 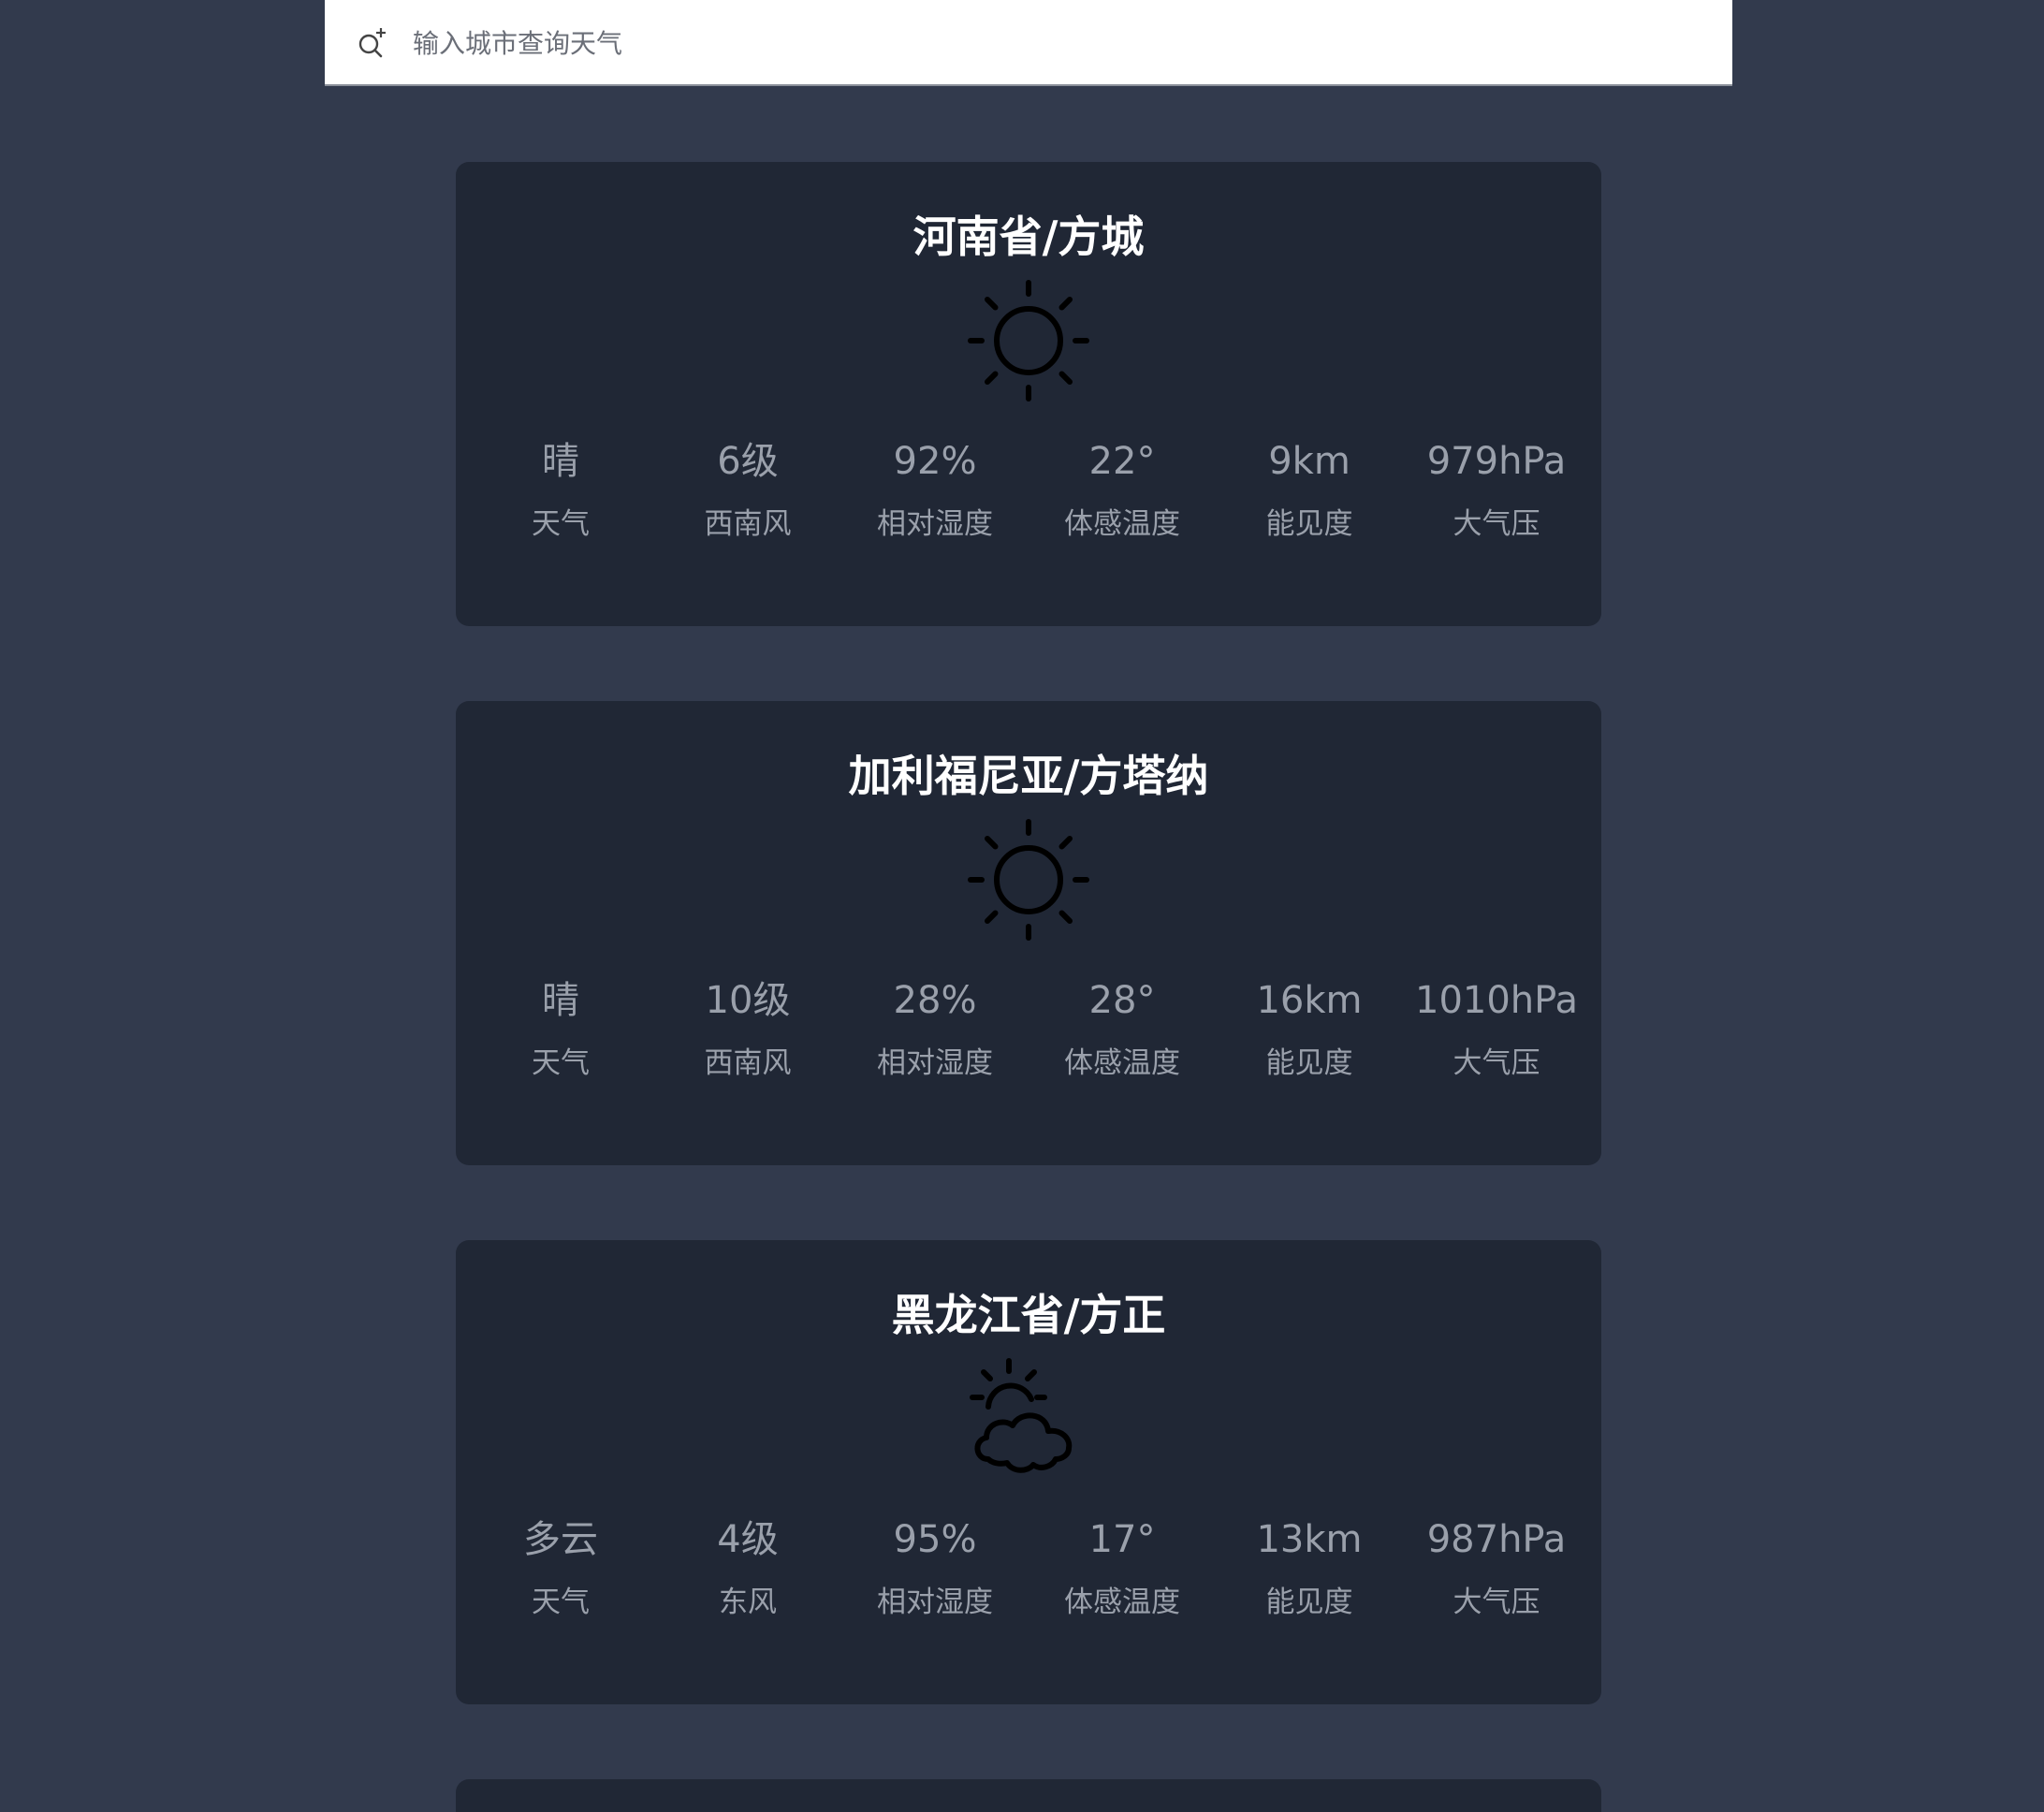 I want to click on metric-visibility: 13km 能见度, so click(x=1310, y=1567).